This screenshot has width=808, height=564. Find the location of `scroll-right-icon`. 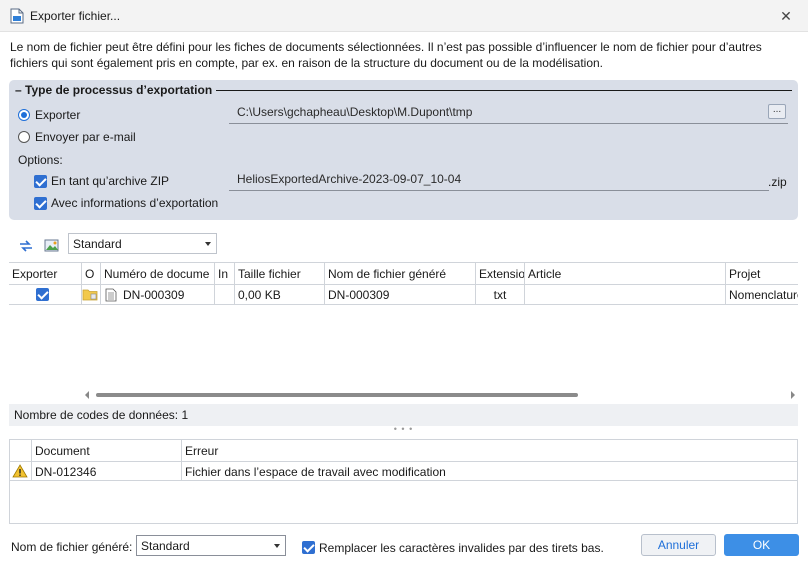

scroll-right-icon is located at coordinates (793, 395).